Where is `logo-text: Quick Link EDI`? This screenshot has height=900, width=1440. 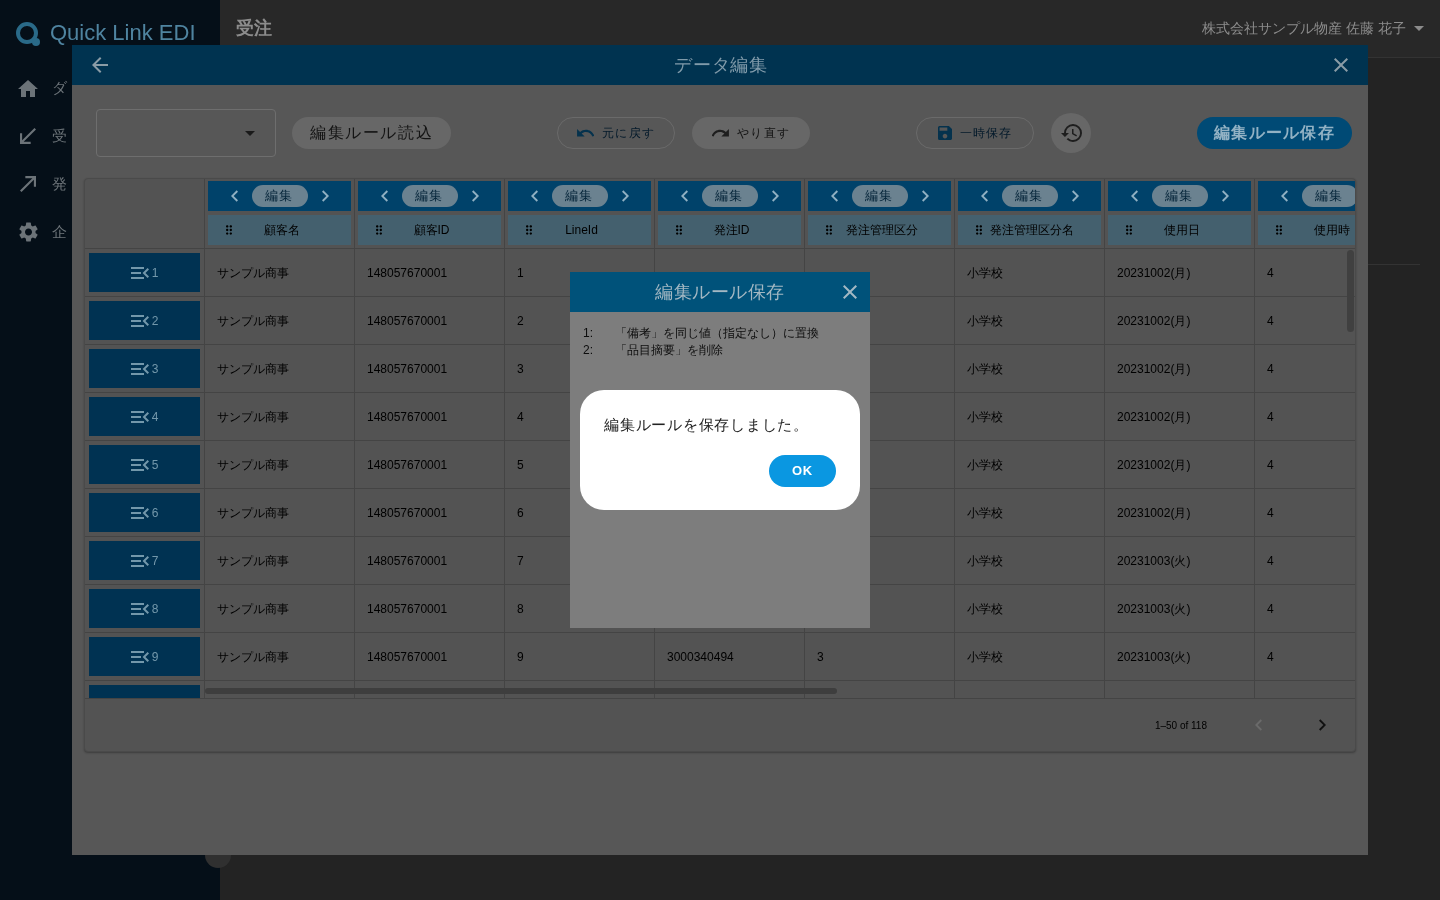
logo-text: Quick Link EDI is located at coordinates (123, 33).